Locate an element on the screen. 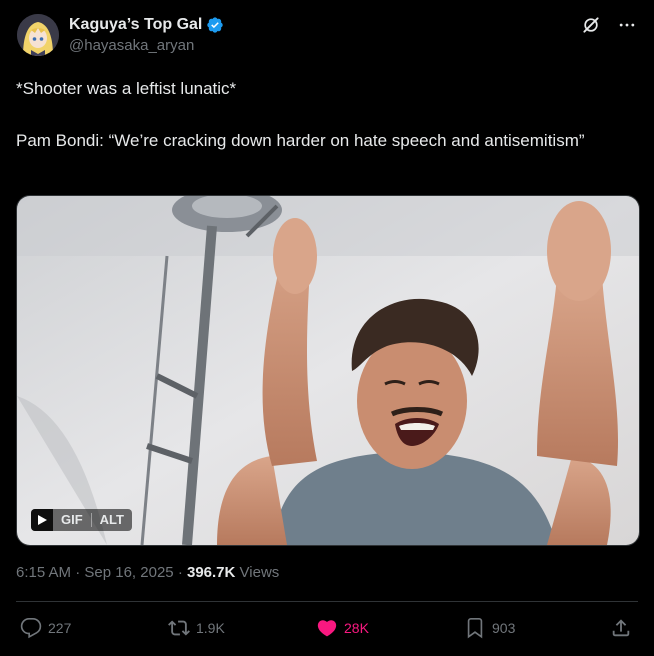  views-label: Views is located at coordinates (259, 572).